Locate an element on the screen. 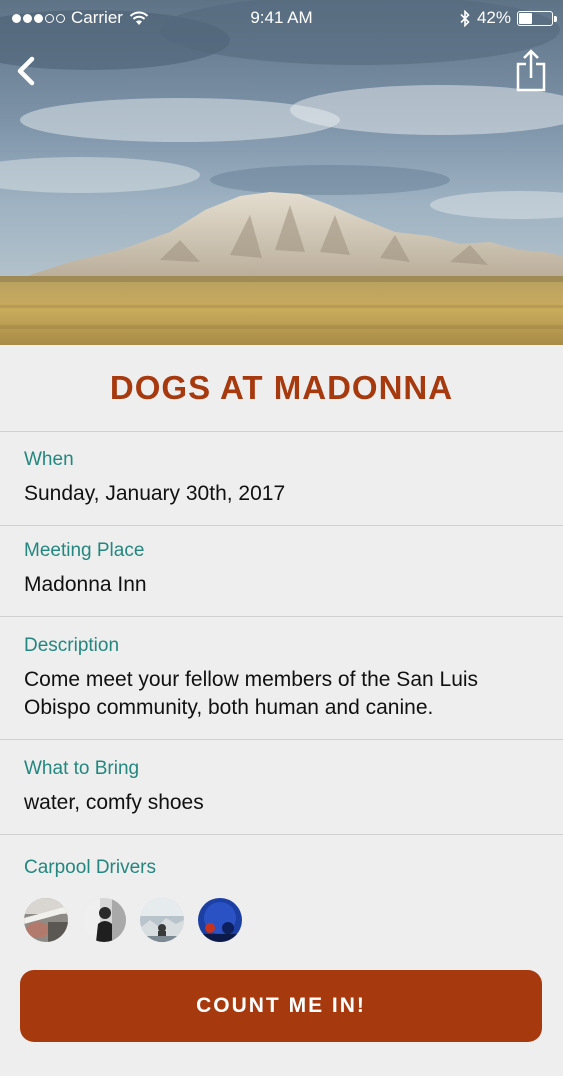 The height and width of the screenshot is (1076, 563). chevron-left-icon is located at coordinates (26, 71).